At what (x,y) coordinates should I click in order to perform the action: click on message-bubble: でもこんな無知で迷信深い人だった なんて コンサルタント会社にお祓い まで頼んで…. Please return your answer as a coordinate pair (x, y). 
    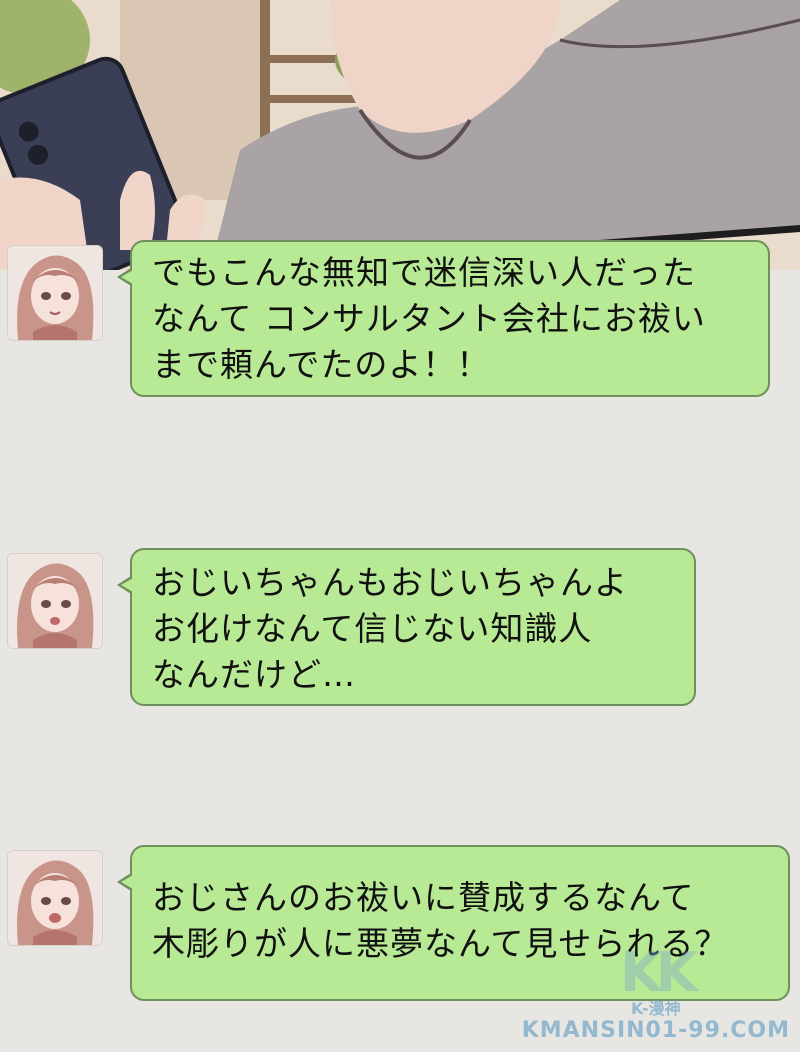
    Looking at the image, I should click on (443, 318).